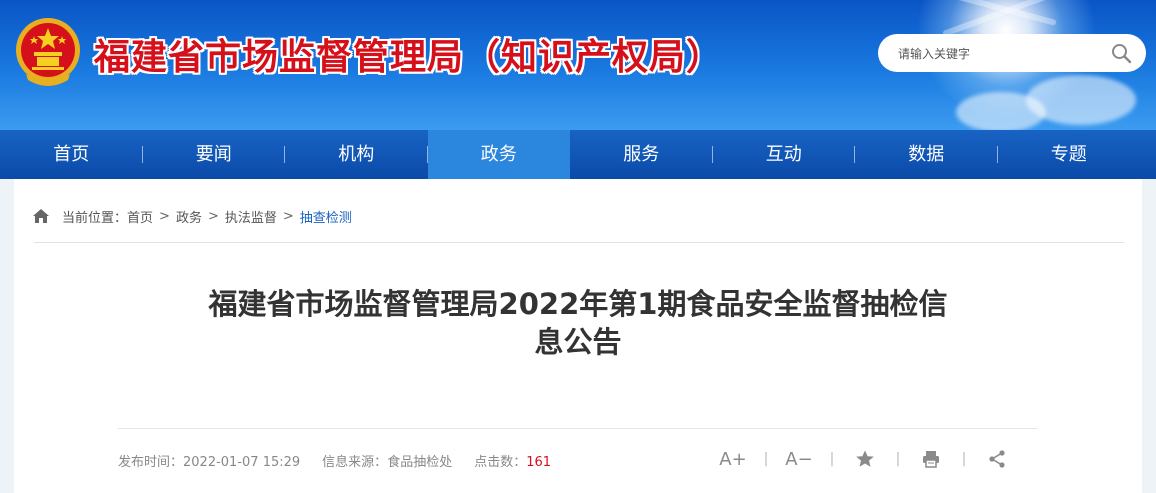  I want to click on breadcrumb-home: 首页, so click(140, 216).